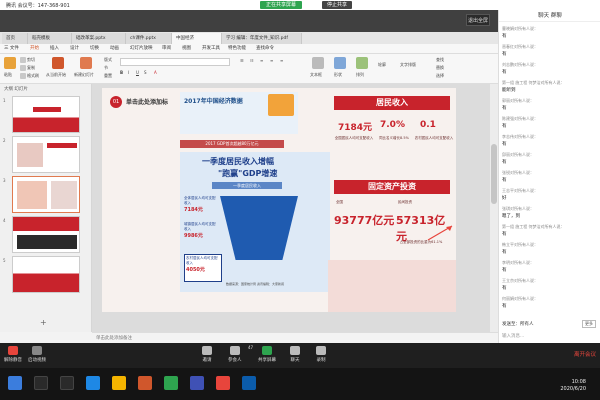 The width and height of the screenshot is (600, 400). I want to click on task-view-icon, so click(67, 383).